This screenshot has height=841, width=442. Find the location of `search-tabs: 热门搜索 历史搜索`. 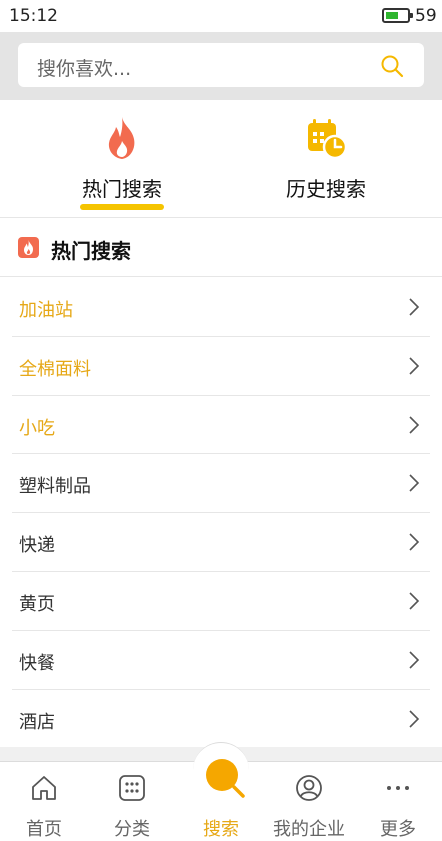

search-tabs: 热门搜索 历史搜索 is located at coordinates (221, 159).